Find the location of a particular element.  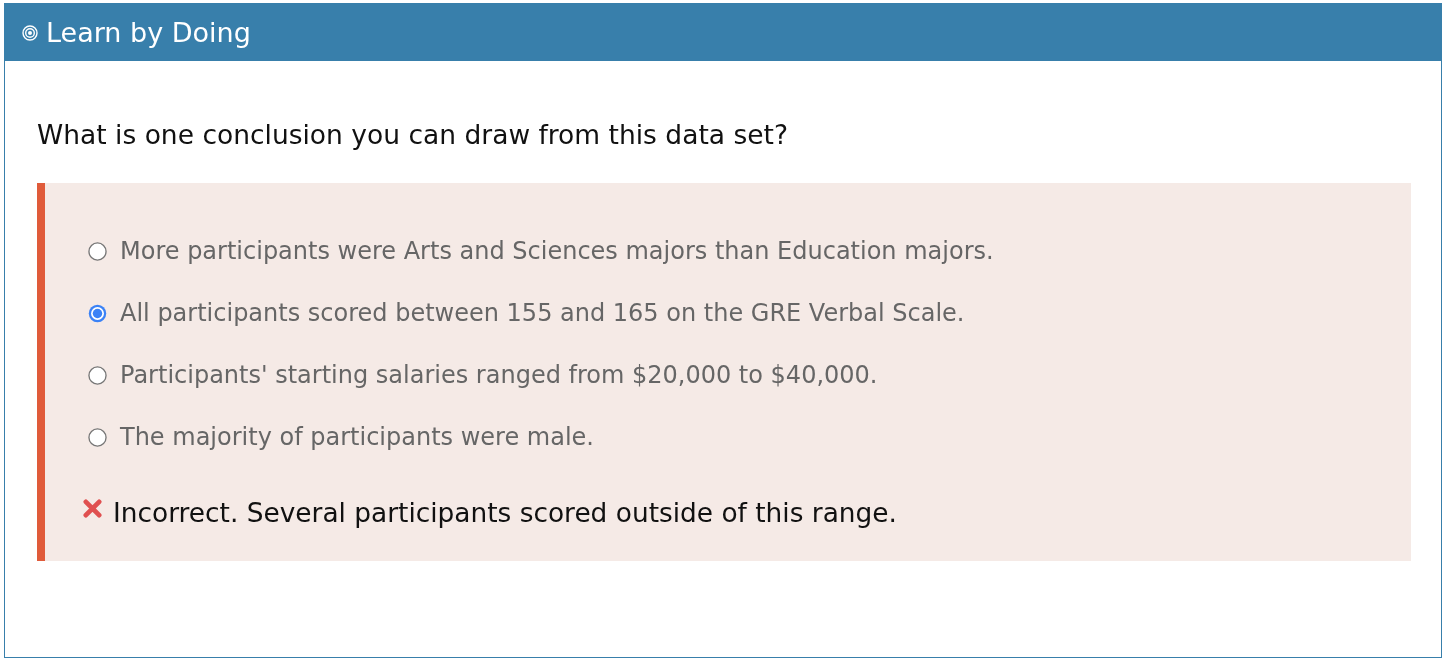

cross-icon is located at coordinates (92, 508).